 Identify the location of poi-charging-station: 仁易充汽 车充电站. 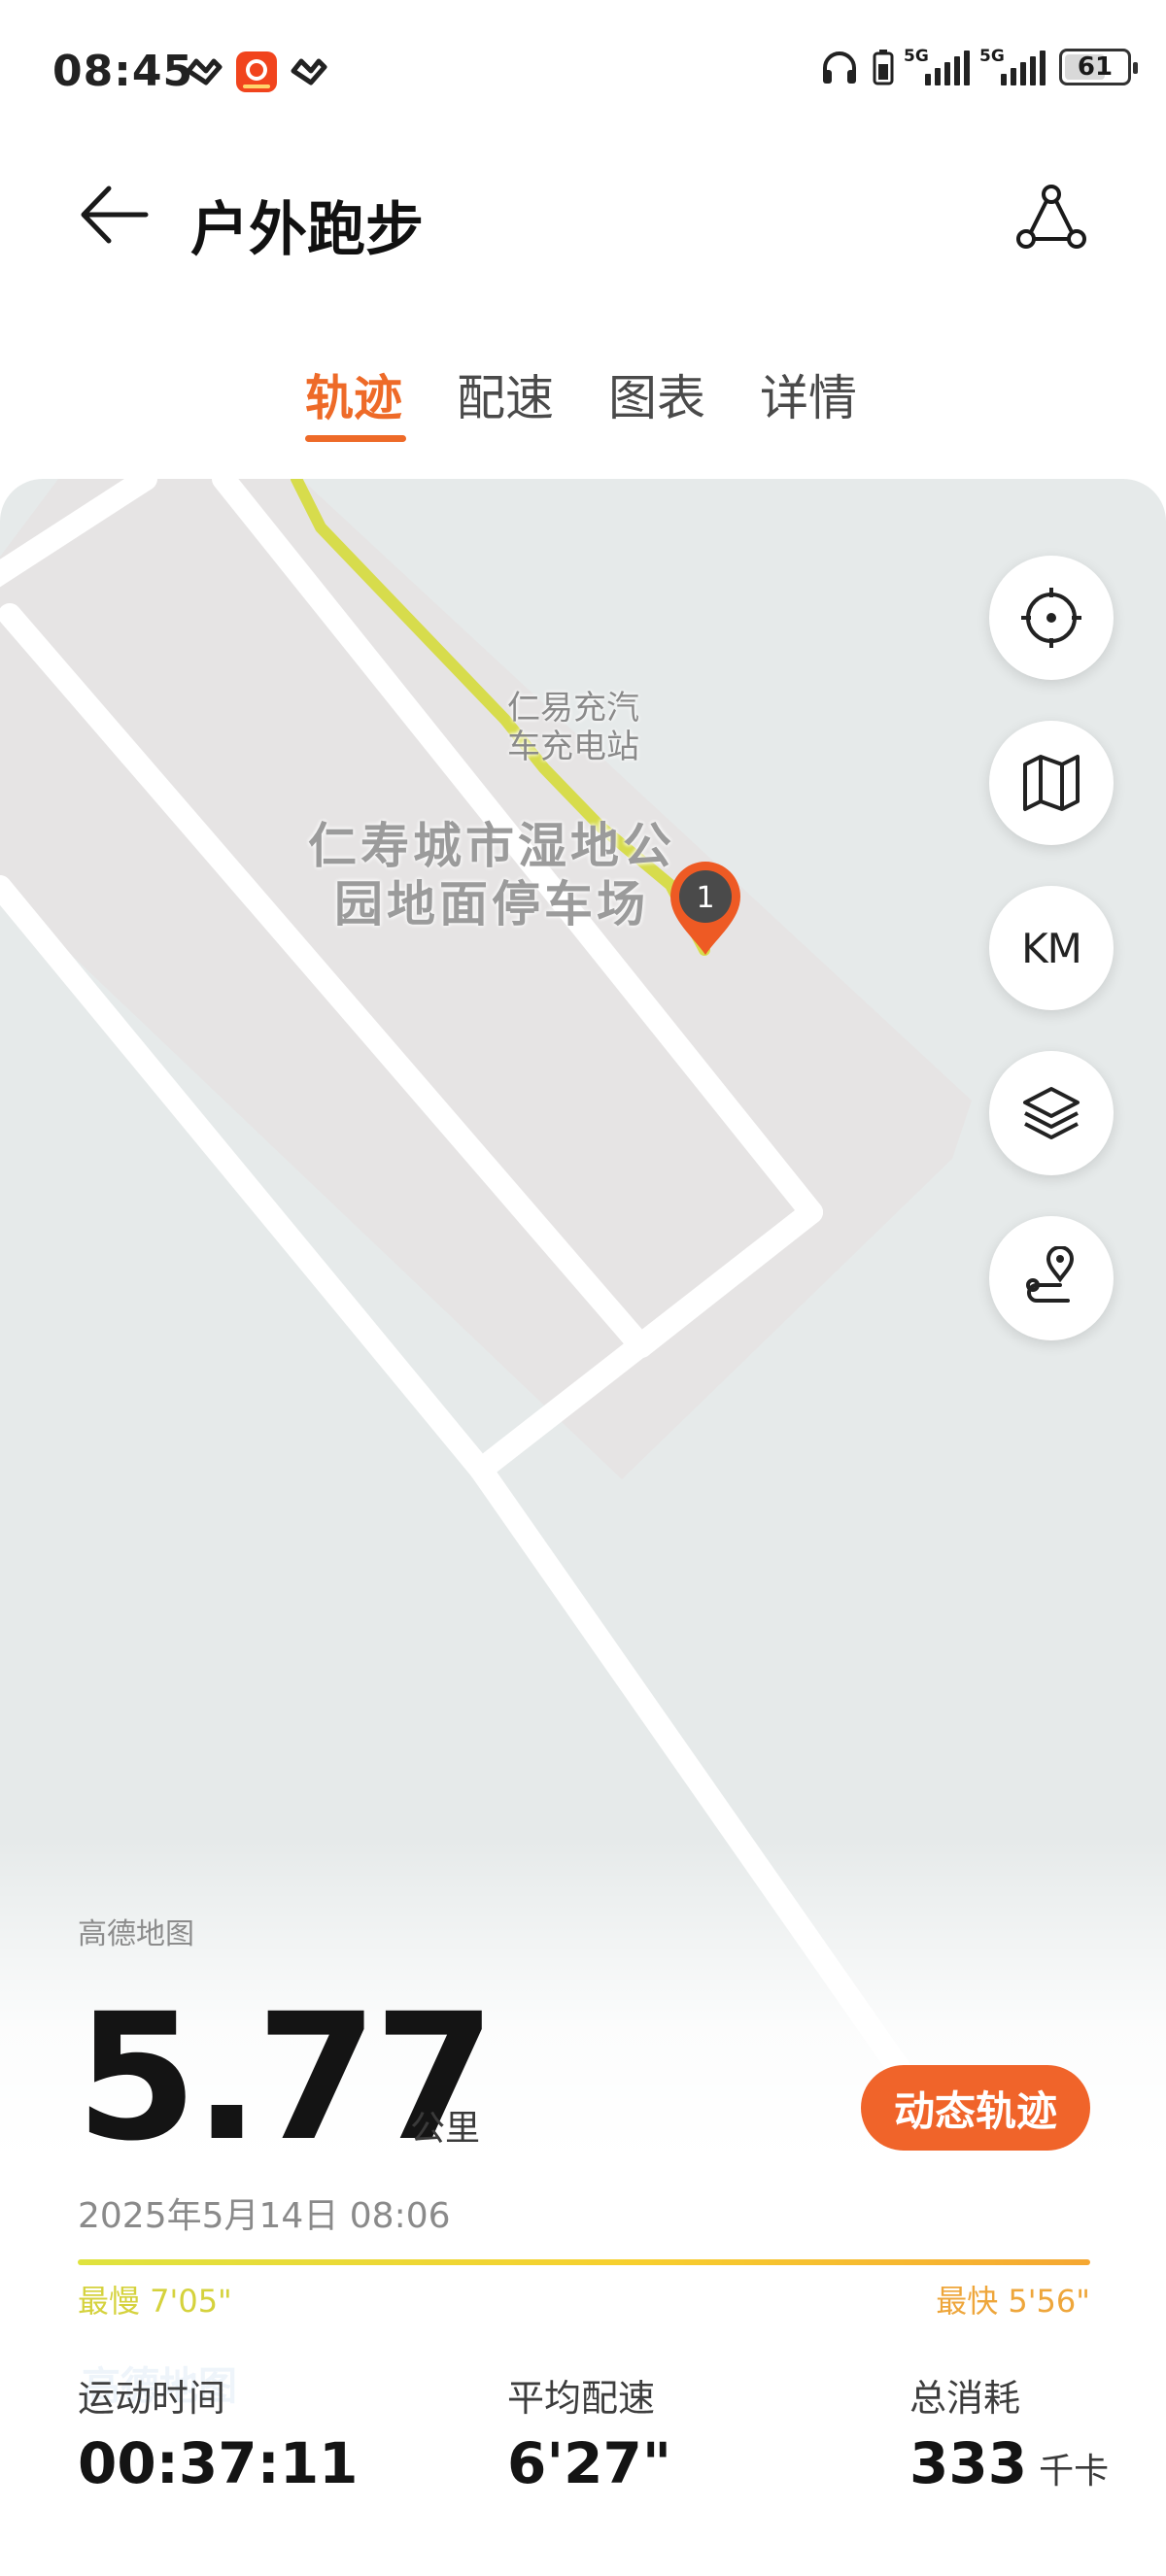
(573, 727).